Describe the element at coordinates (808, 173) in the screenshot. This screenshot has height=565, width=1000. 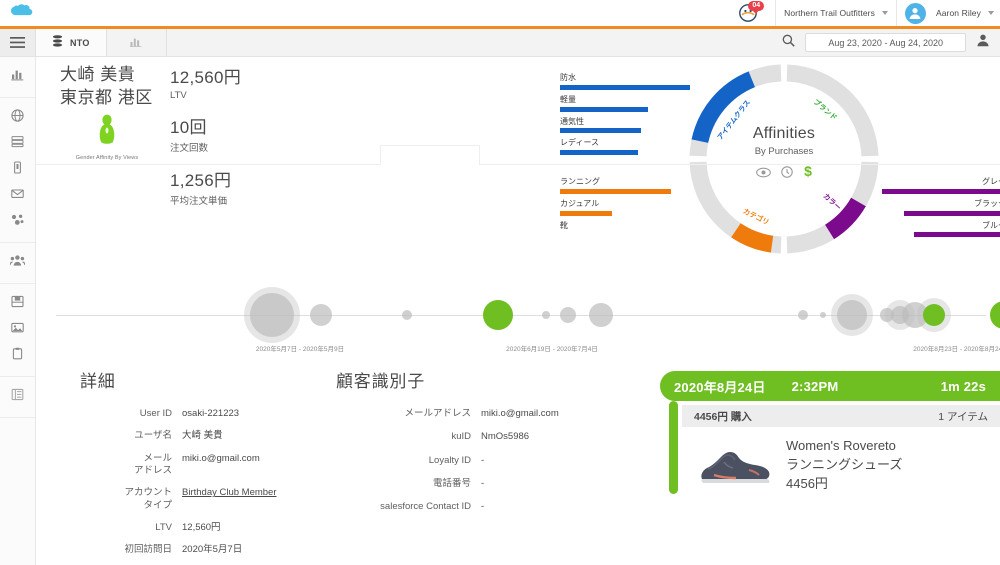
I see `dollar-icon: $` at that location.